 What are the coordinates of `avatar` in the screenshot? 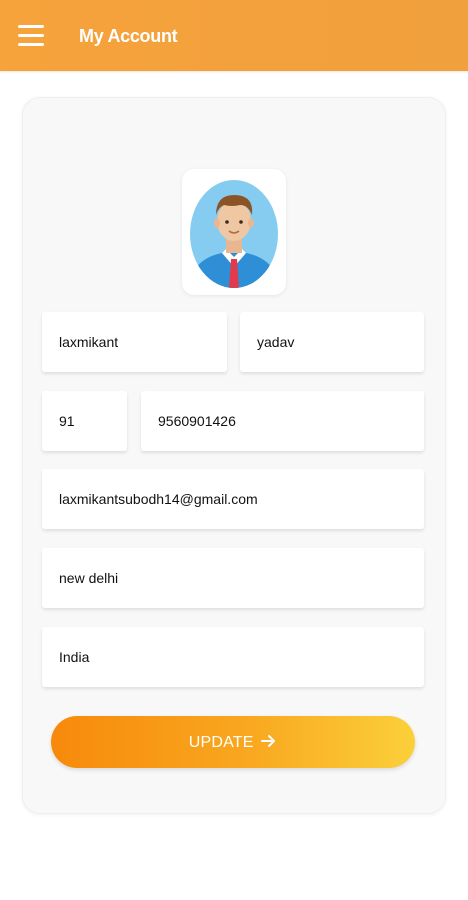 It's located at (234, 232).